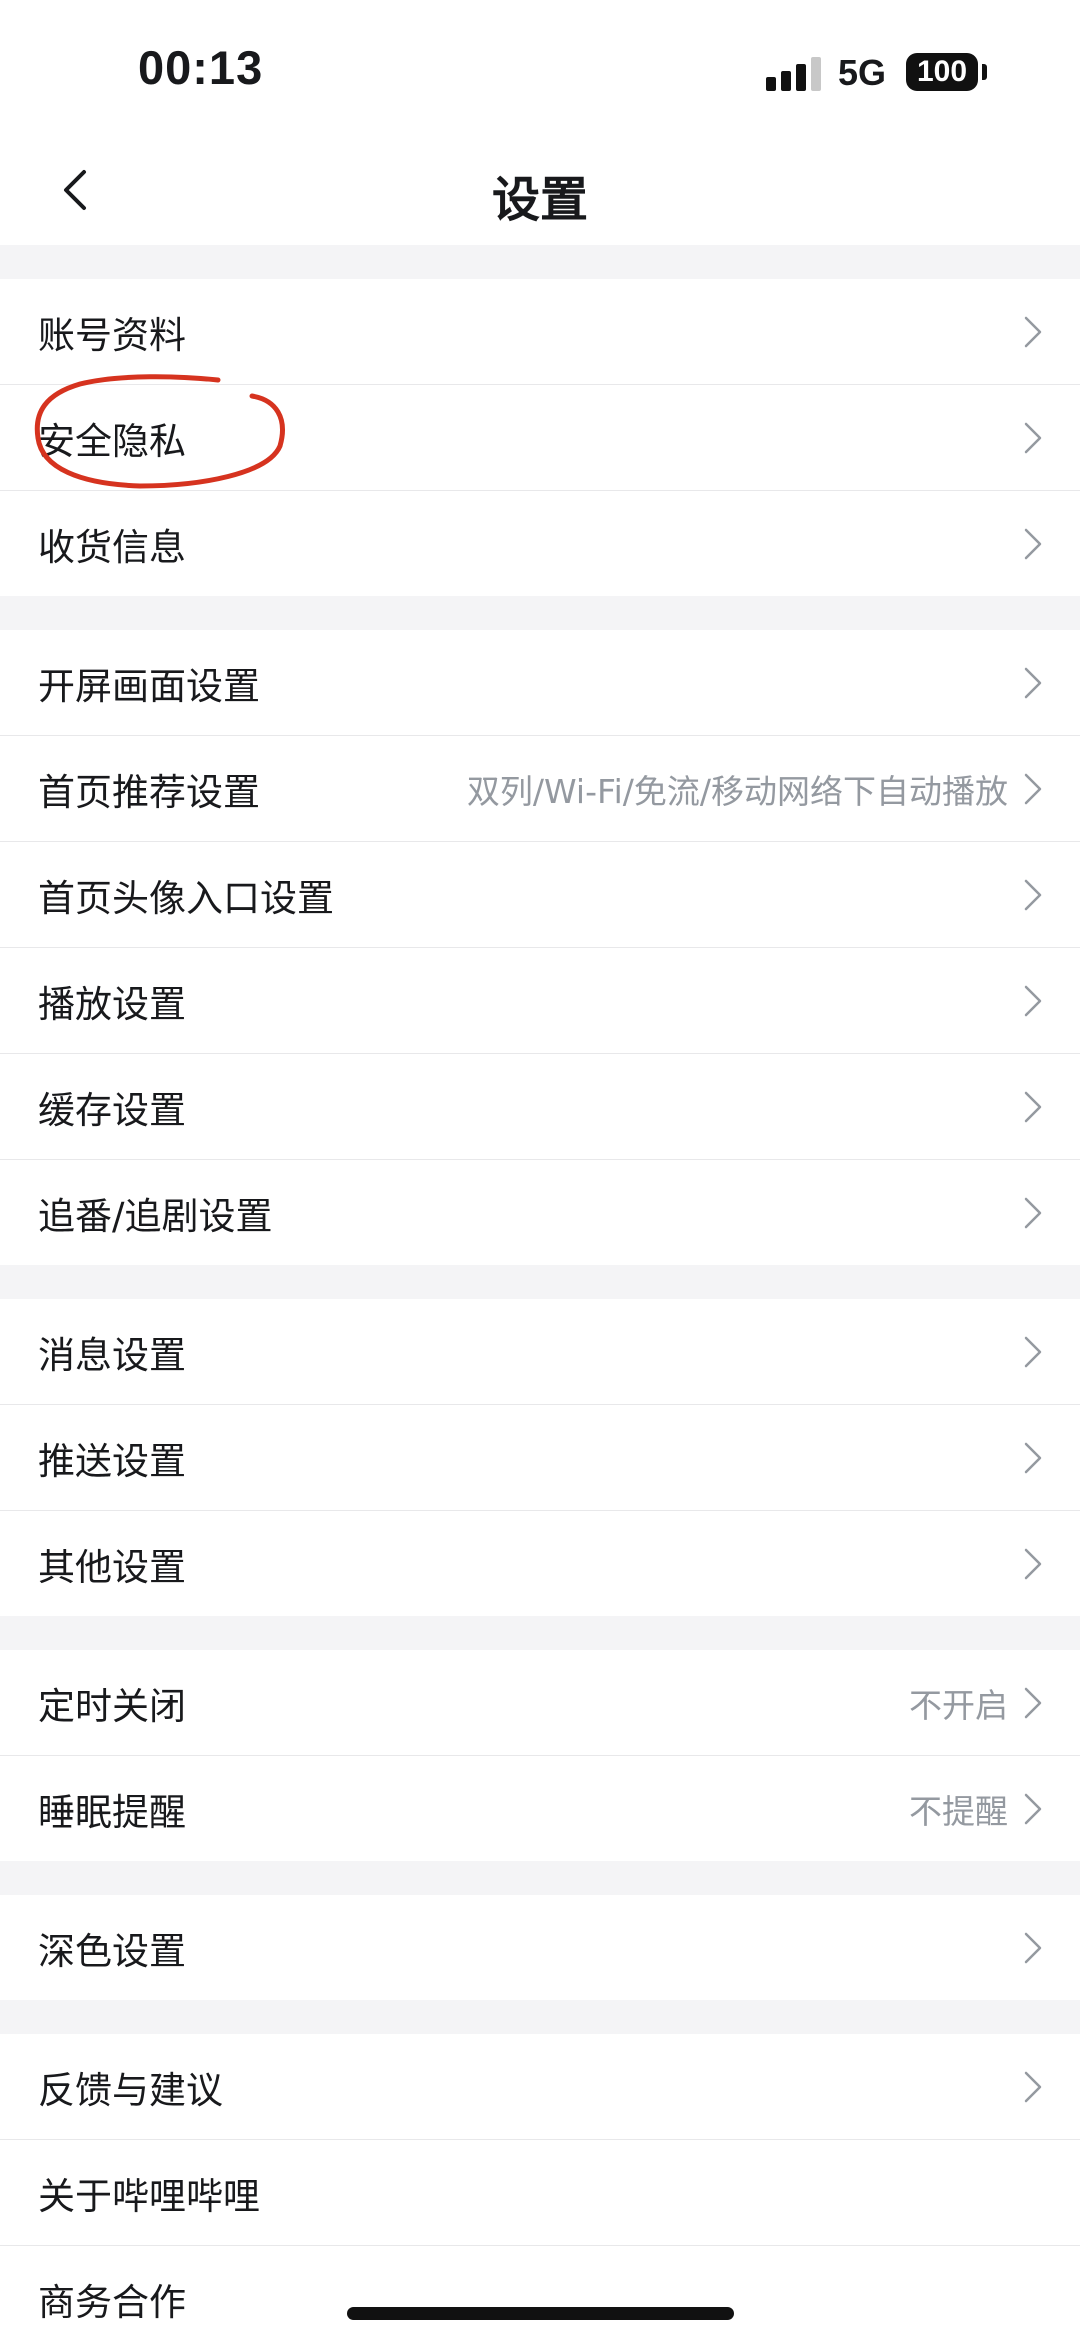 Image resolution: width=1080 pixels, height=2351 pixels. I want to click on settings-row-security-privacy: 安全隐私, so click(540, 438).